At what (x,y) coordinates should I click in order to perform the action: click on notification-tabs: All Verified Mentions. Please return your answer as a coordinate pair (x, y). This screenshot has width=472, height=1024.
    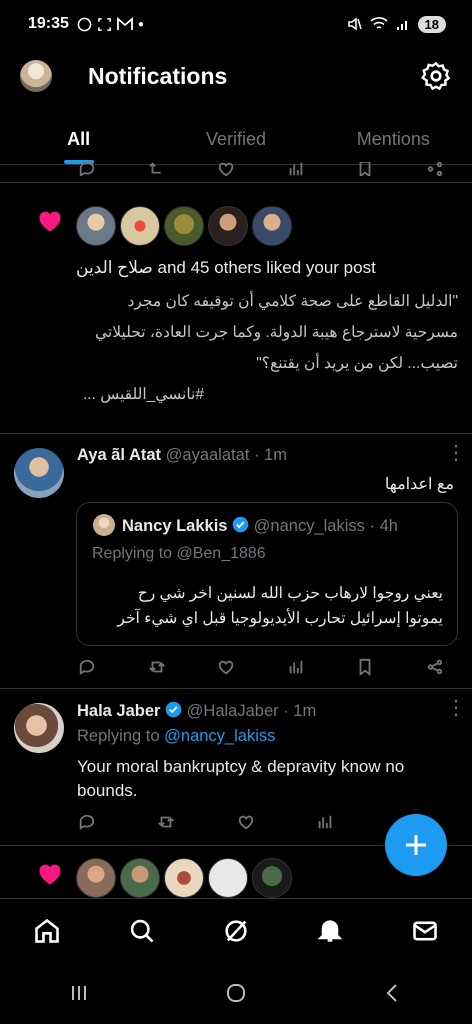
    Looking at the image, I should click on (236, 140).